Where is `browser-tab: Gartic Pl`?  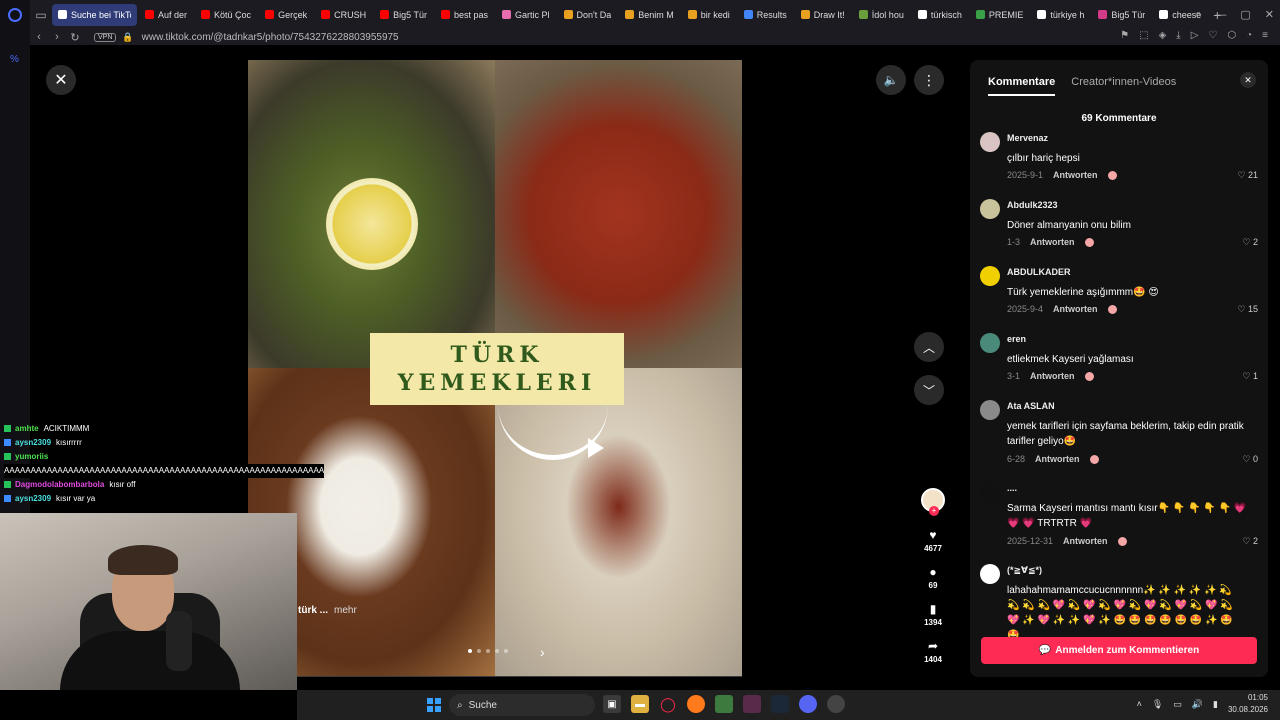
browser-tab: Gartic Pl is located at coordinates (526, 15).